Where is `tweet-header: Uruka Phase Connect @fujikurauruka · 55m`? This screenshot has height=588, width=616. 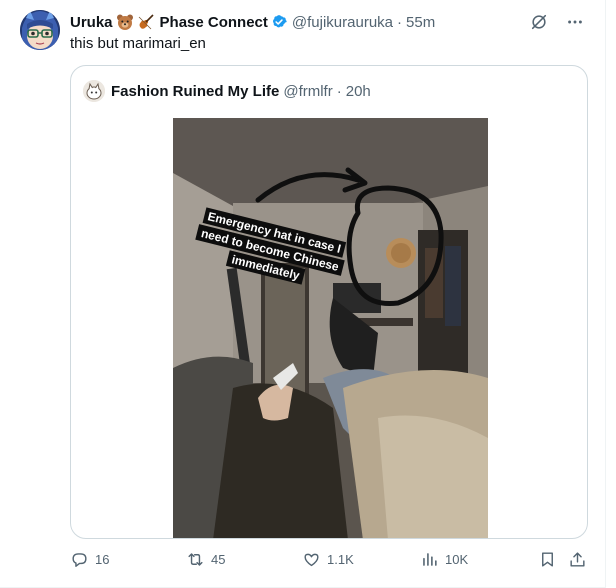 tweet-header: Uruka Phase Connect @fujikurauruka · 55m is located at coordinates (252, 22).